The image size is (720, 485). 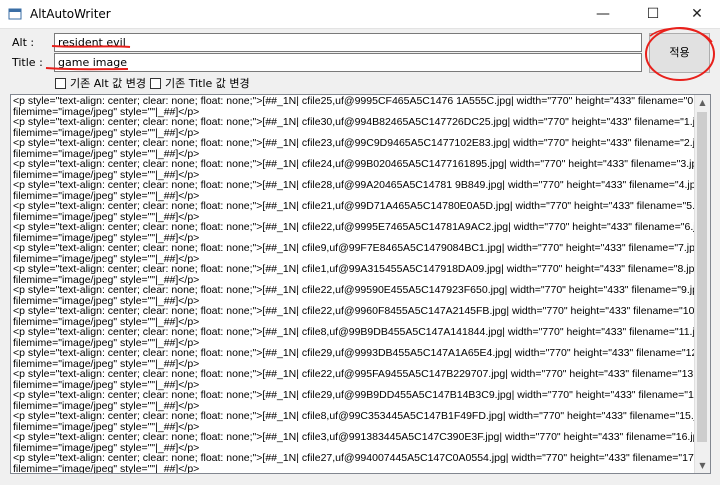 I want to click on scroll-down-arrow-icon: ▼, so click(x=702, y=465).